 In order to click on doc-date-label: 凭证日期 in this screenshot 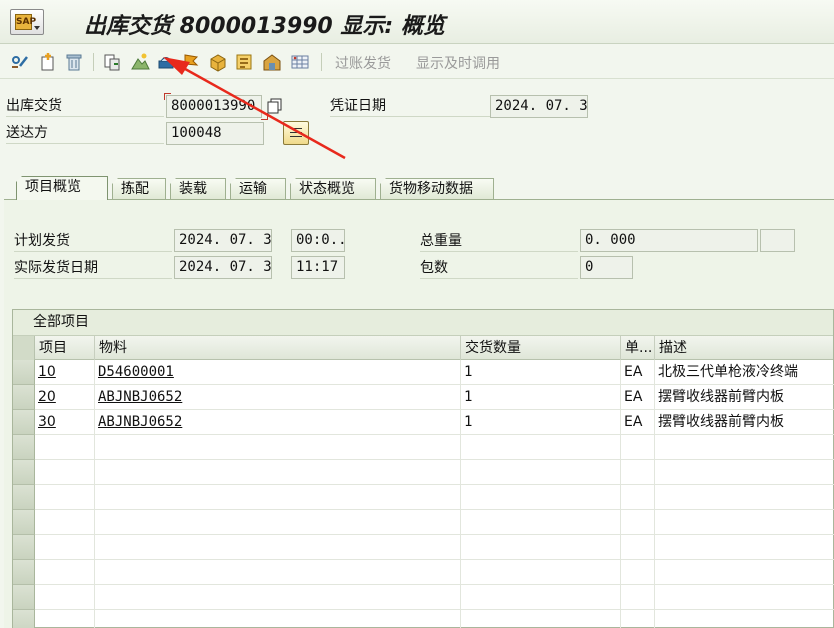, I will do `click(410, 106)`.